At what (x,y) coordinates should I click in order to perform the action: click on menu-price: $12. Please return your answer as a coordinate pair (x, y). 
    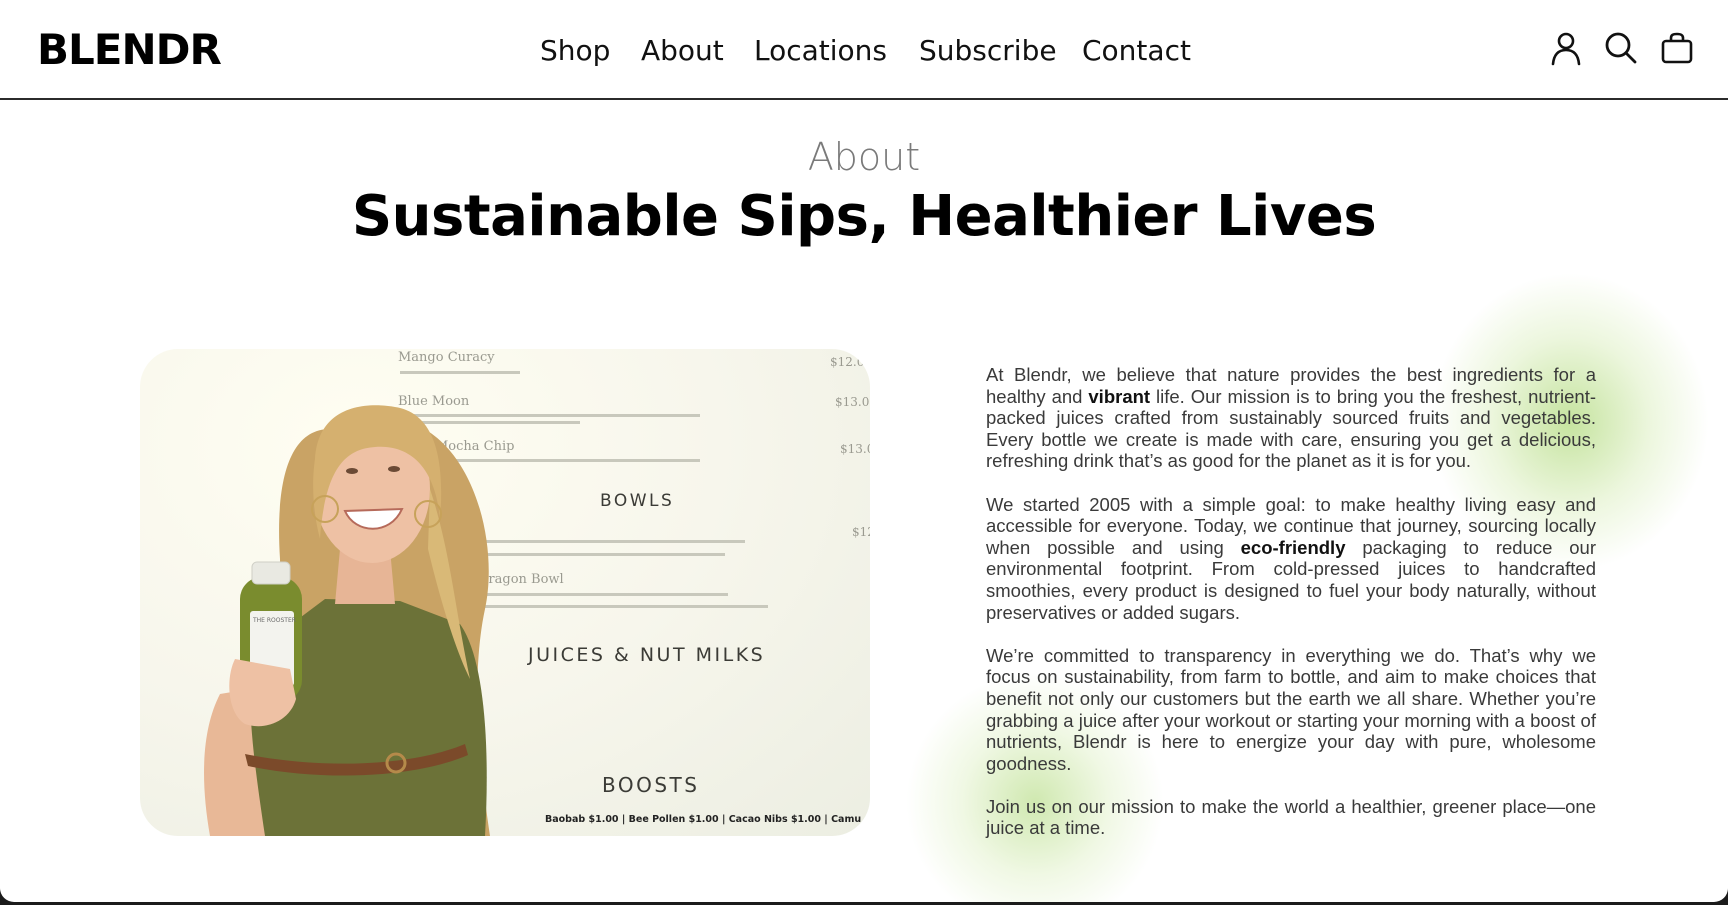
    Looking at the image, I should click on (861, 532).